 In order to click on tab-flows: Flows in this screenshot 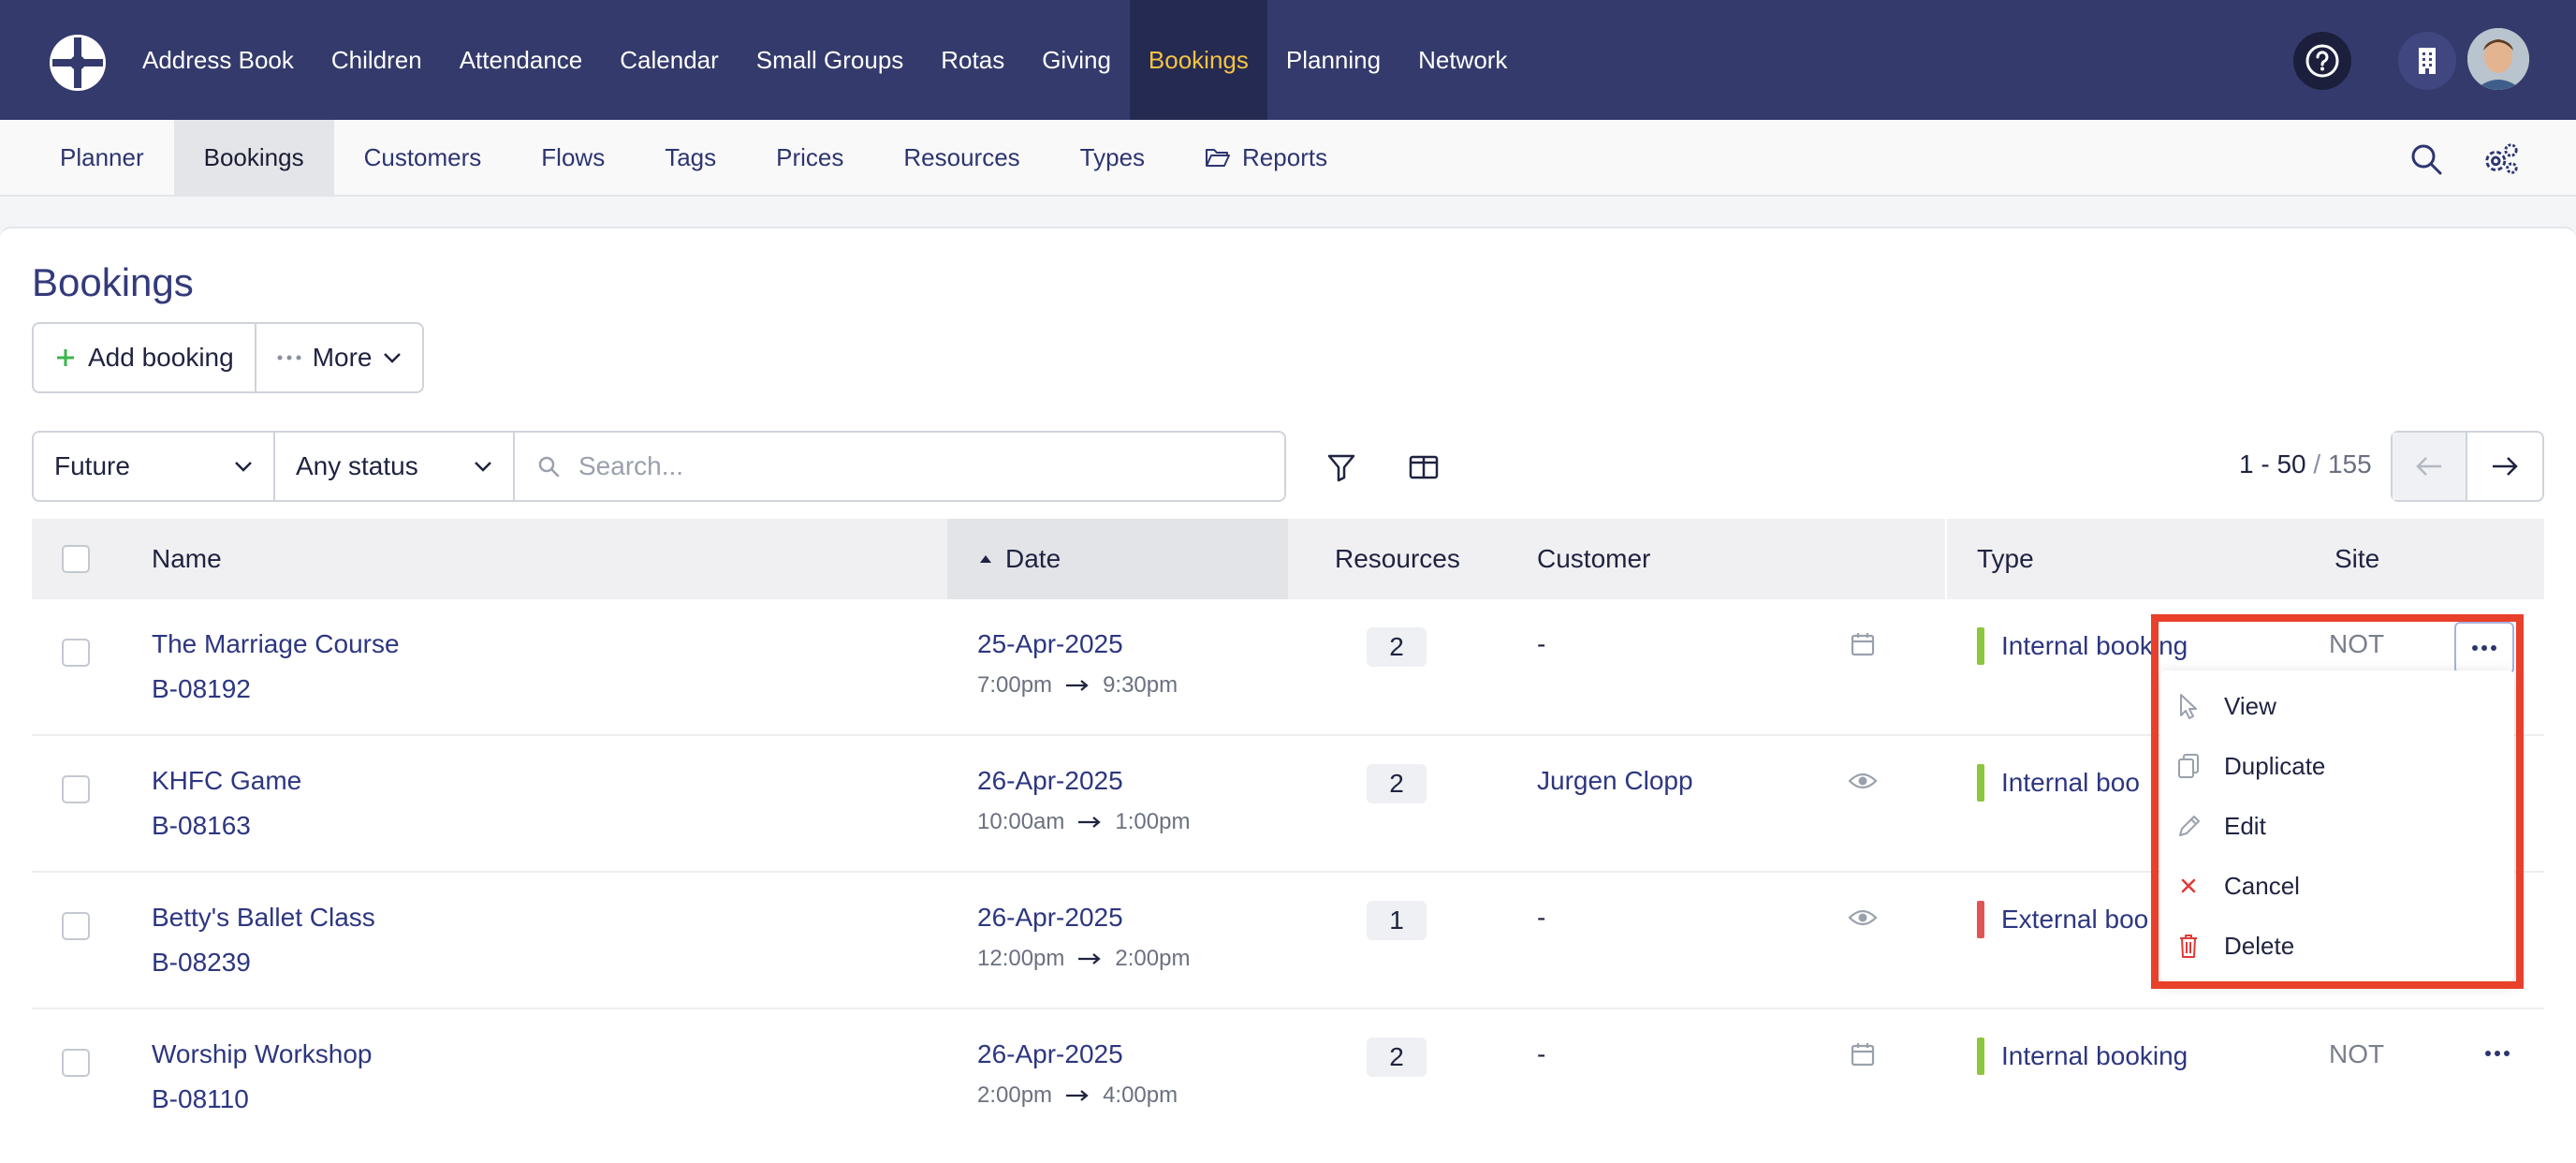, I will do `click(573, 157)`.